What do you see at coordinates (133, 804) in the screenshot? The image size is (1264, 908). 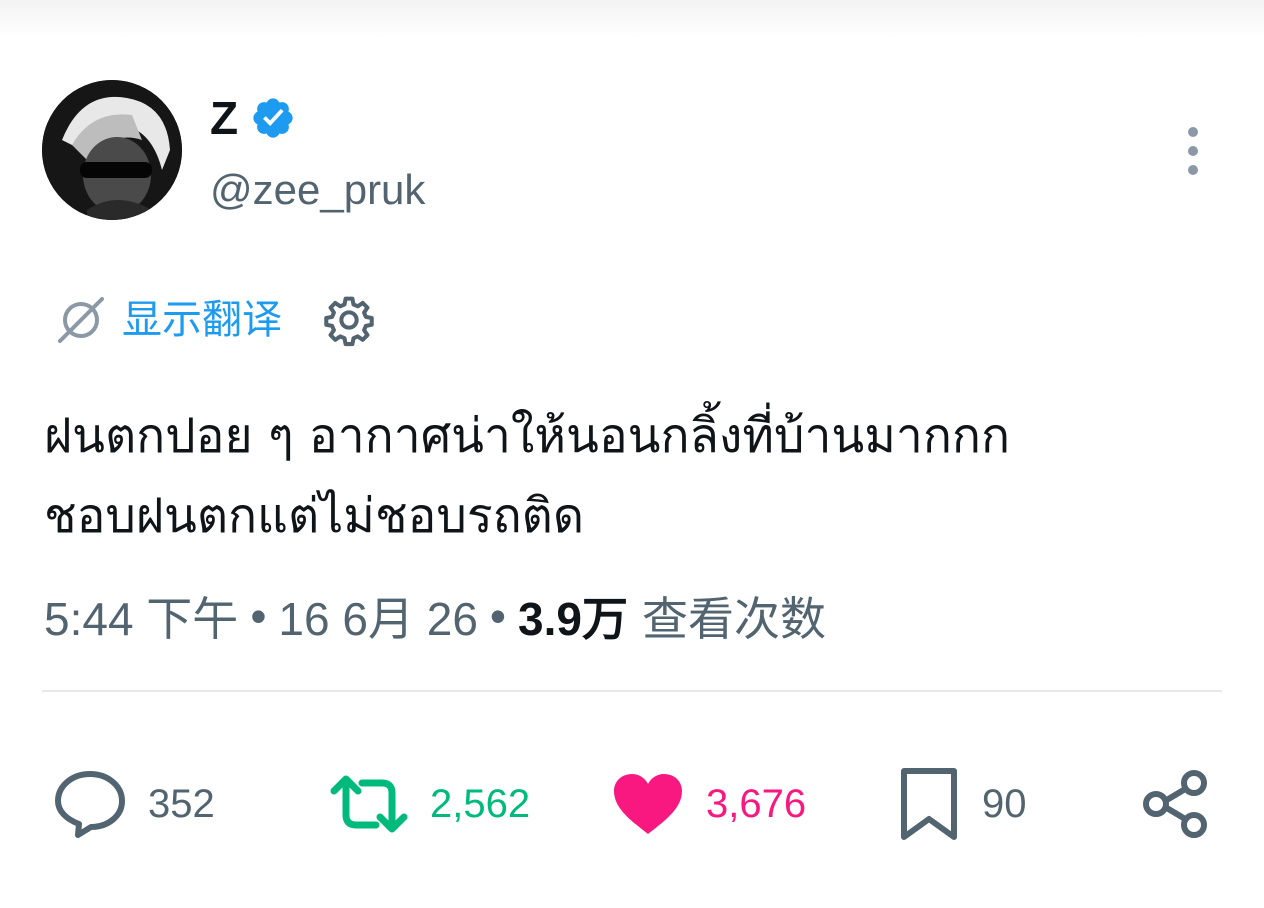 I see `reply-button: 352` at bounding box center [133, 804].